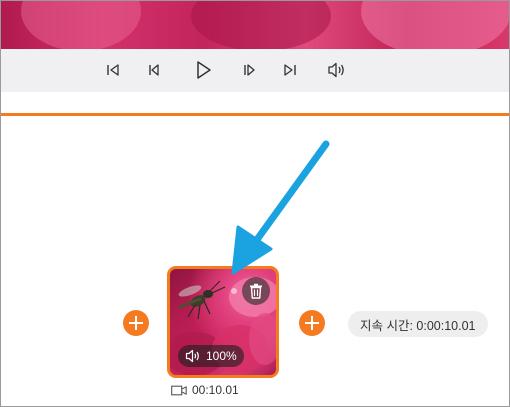 This screenshot has width=510, height=407. I want to click on volume-button, so click(337, 70).